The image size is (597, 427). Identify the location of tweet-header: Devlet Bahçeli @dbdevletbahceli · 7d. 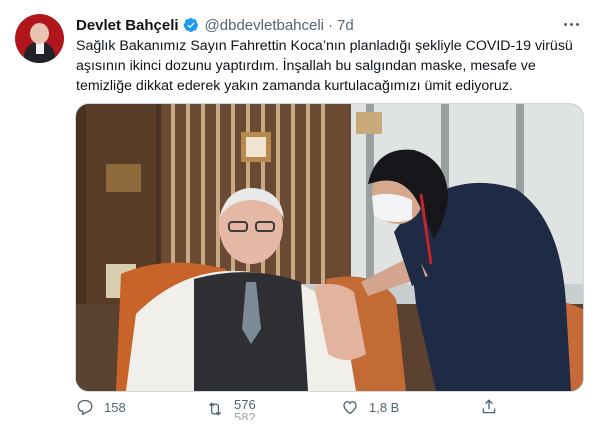
(215, 25).